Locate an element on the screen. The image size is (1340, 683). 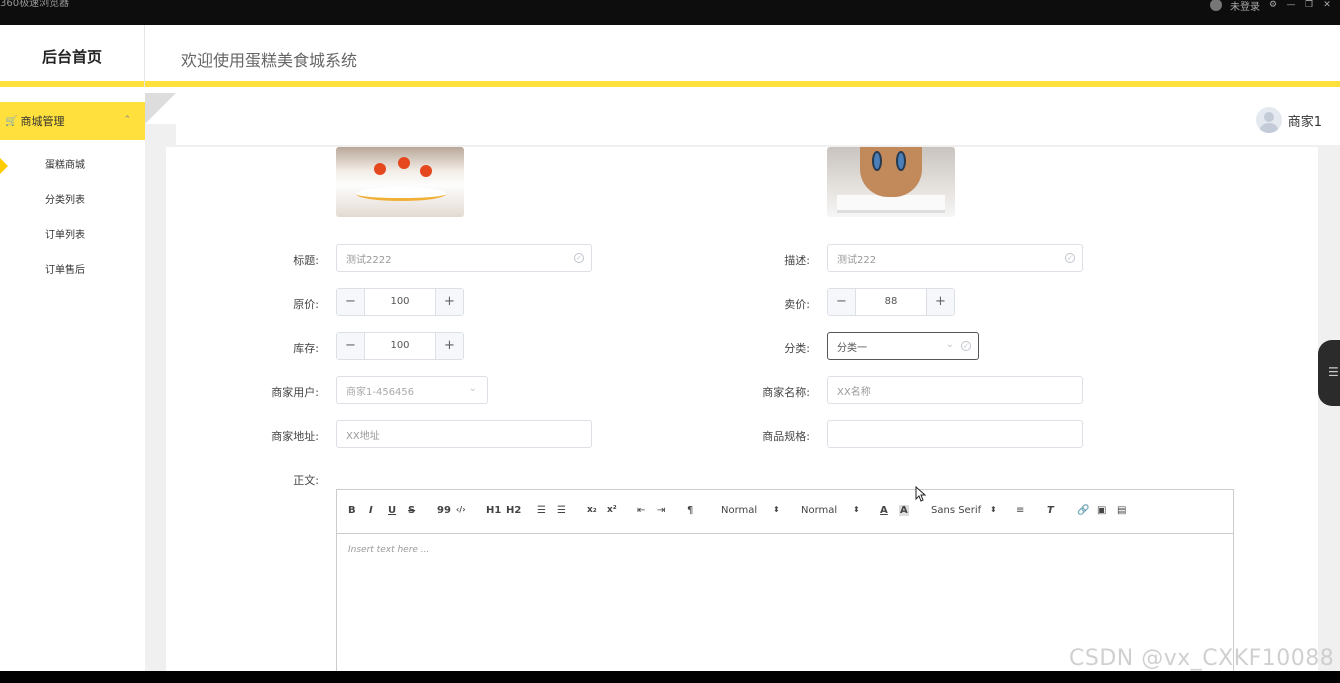
settings-icon: ⚙ is located at coordinates (1273, 5).